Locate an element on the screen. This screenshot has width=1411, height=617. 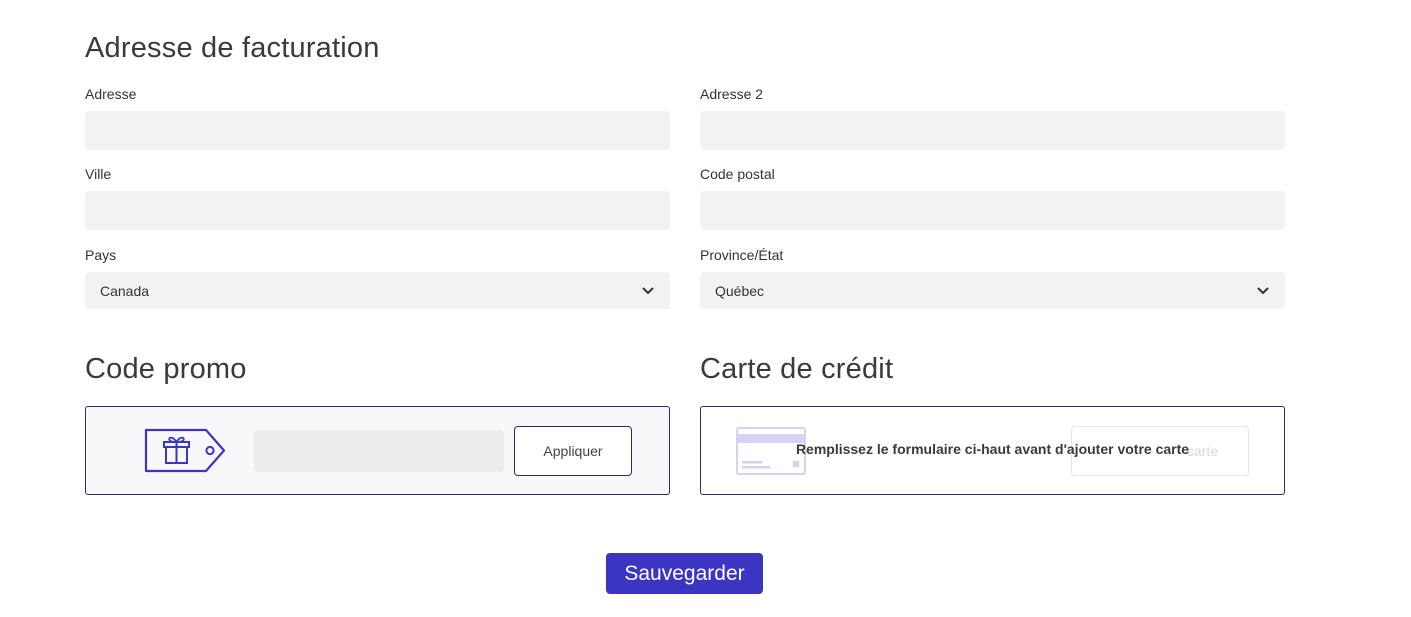
address2-label: Adresse 2 is located at coordinates (732, 94).